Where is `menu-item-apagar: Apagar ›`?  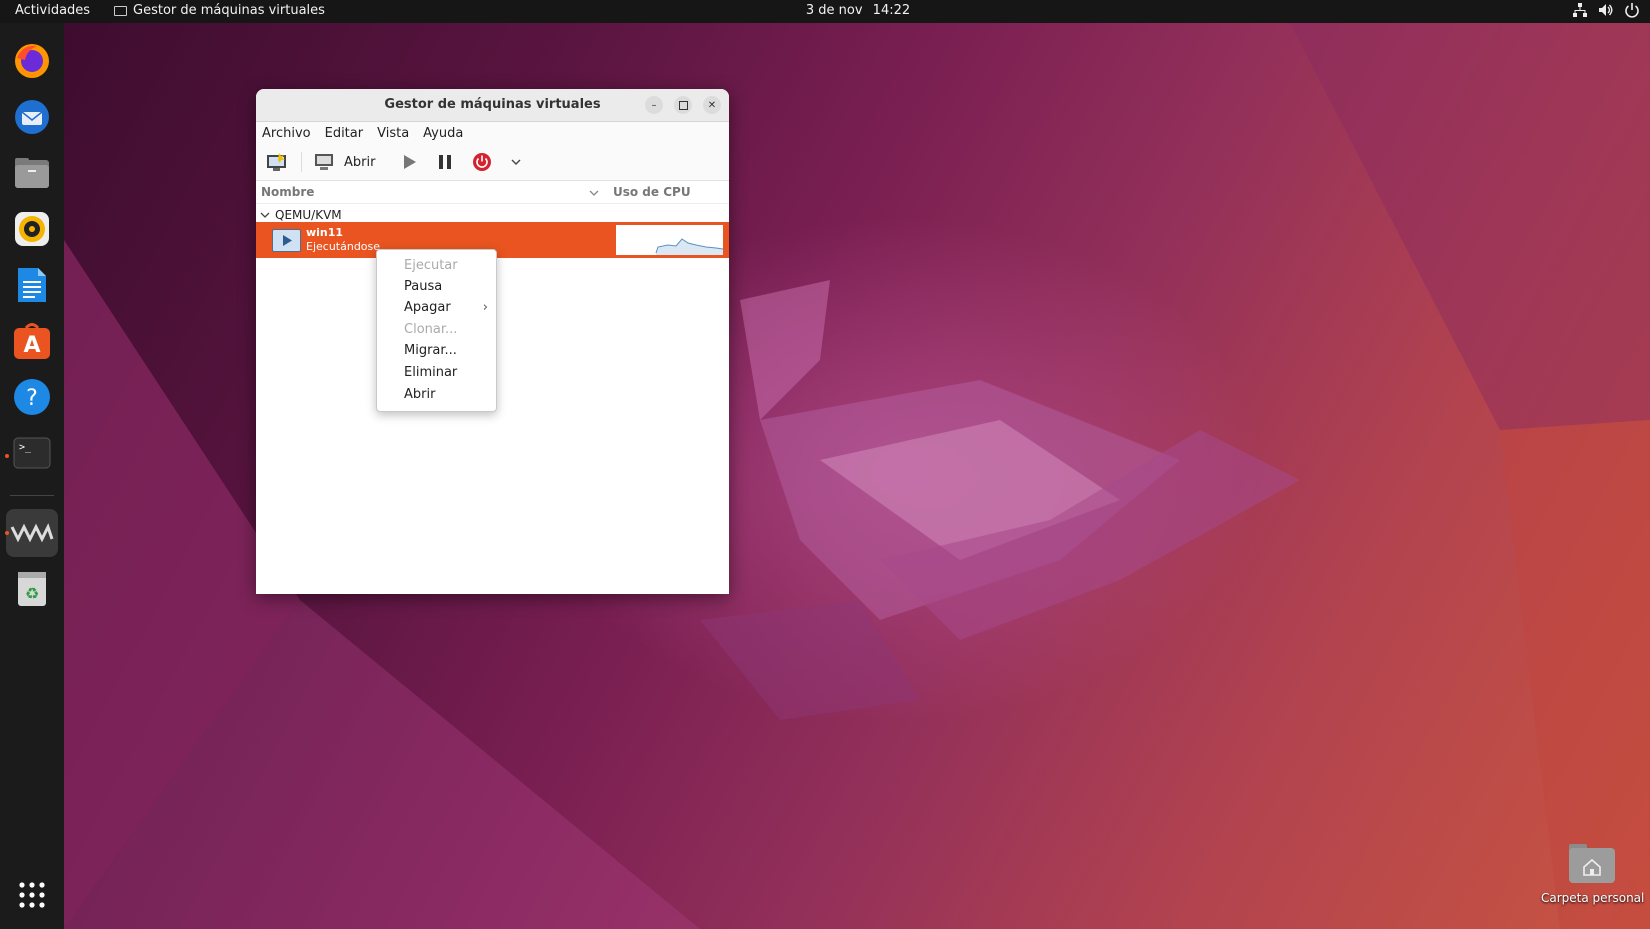
menu-item-apagar: Apagar › is located at coordinates (436, 307).